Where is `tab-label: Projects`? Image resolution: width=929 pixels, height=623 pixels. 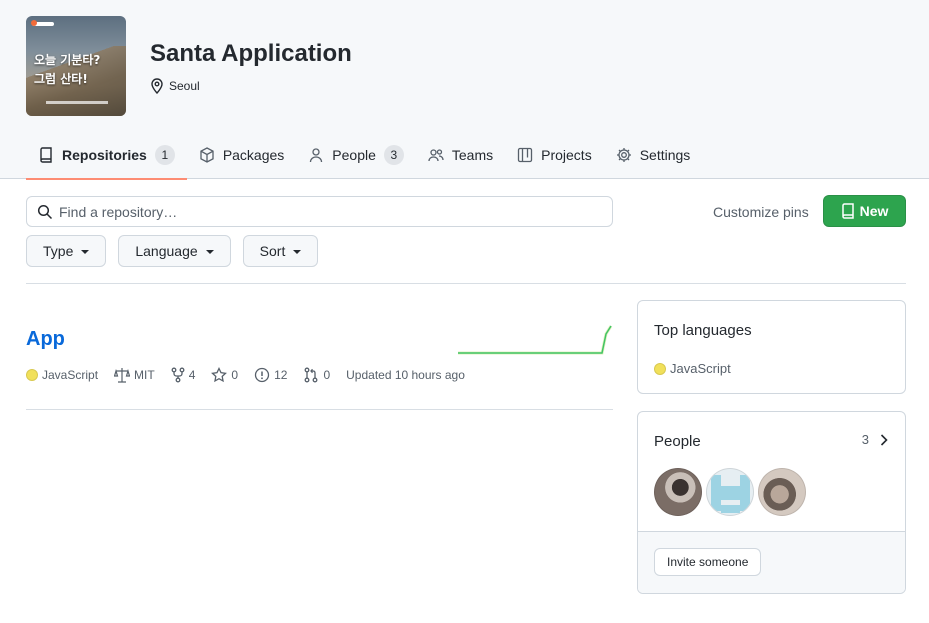 tab-label: Projects is located at coordinates (566, 155).